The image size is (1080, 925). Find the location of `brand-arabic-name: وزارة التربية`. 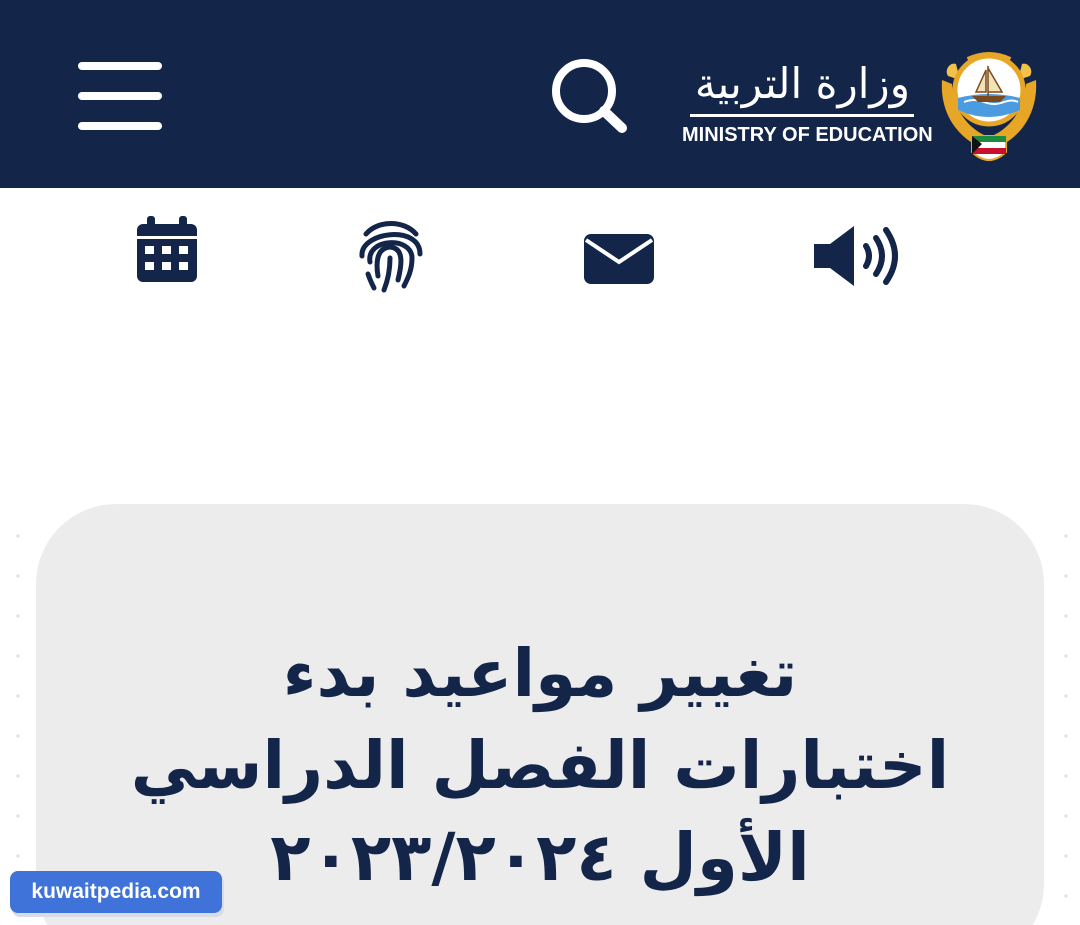

brand-arabic-name: وزارة التربية is located at coordinates (802, 83).